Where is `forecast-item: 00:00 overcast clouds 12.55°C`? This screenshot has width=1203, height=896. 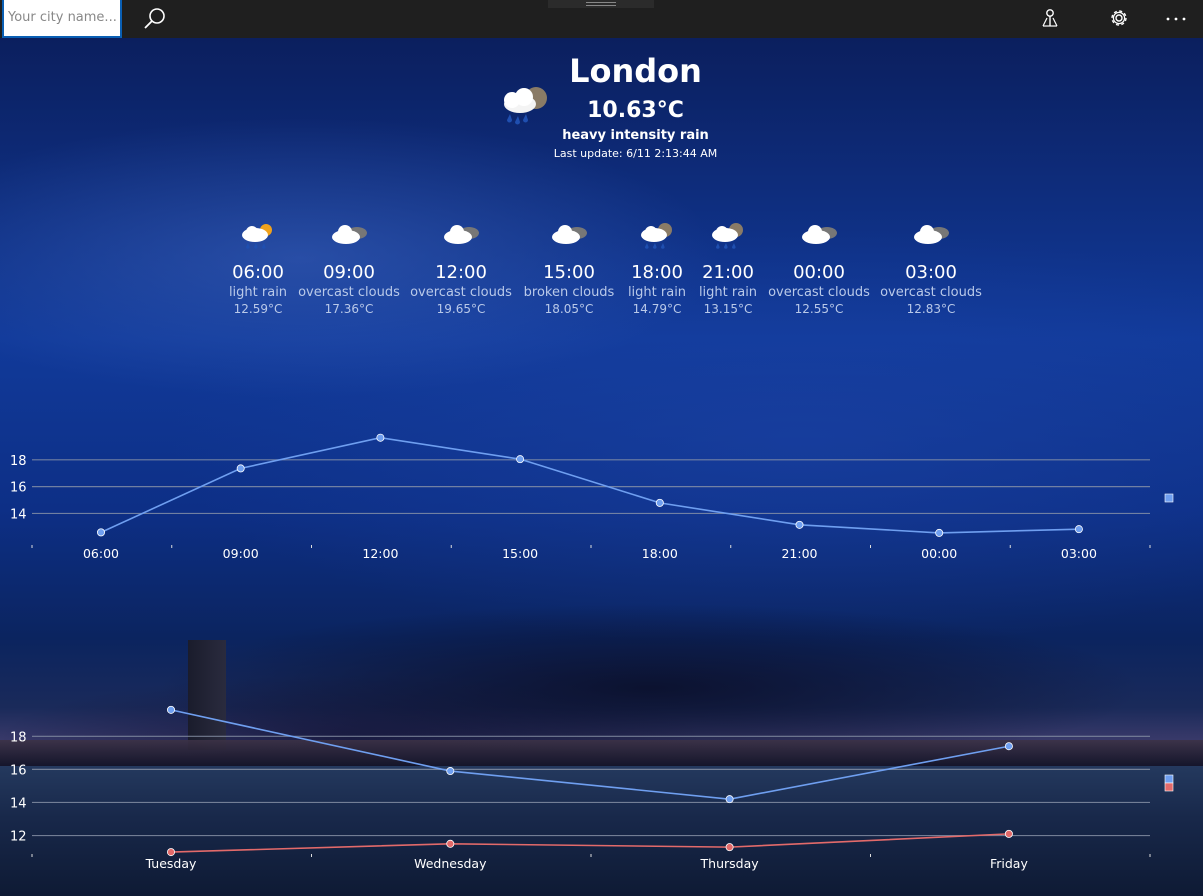
forecast-item: 00:00 overcast clouds 12.55°C is located at coordinates (819, 268).